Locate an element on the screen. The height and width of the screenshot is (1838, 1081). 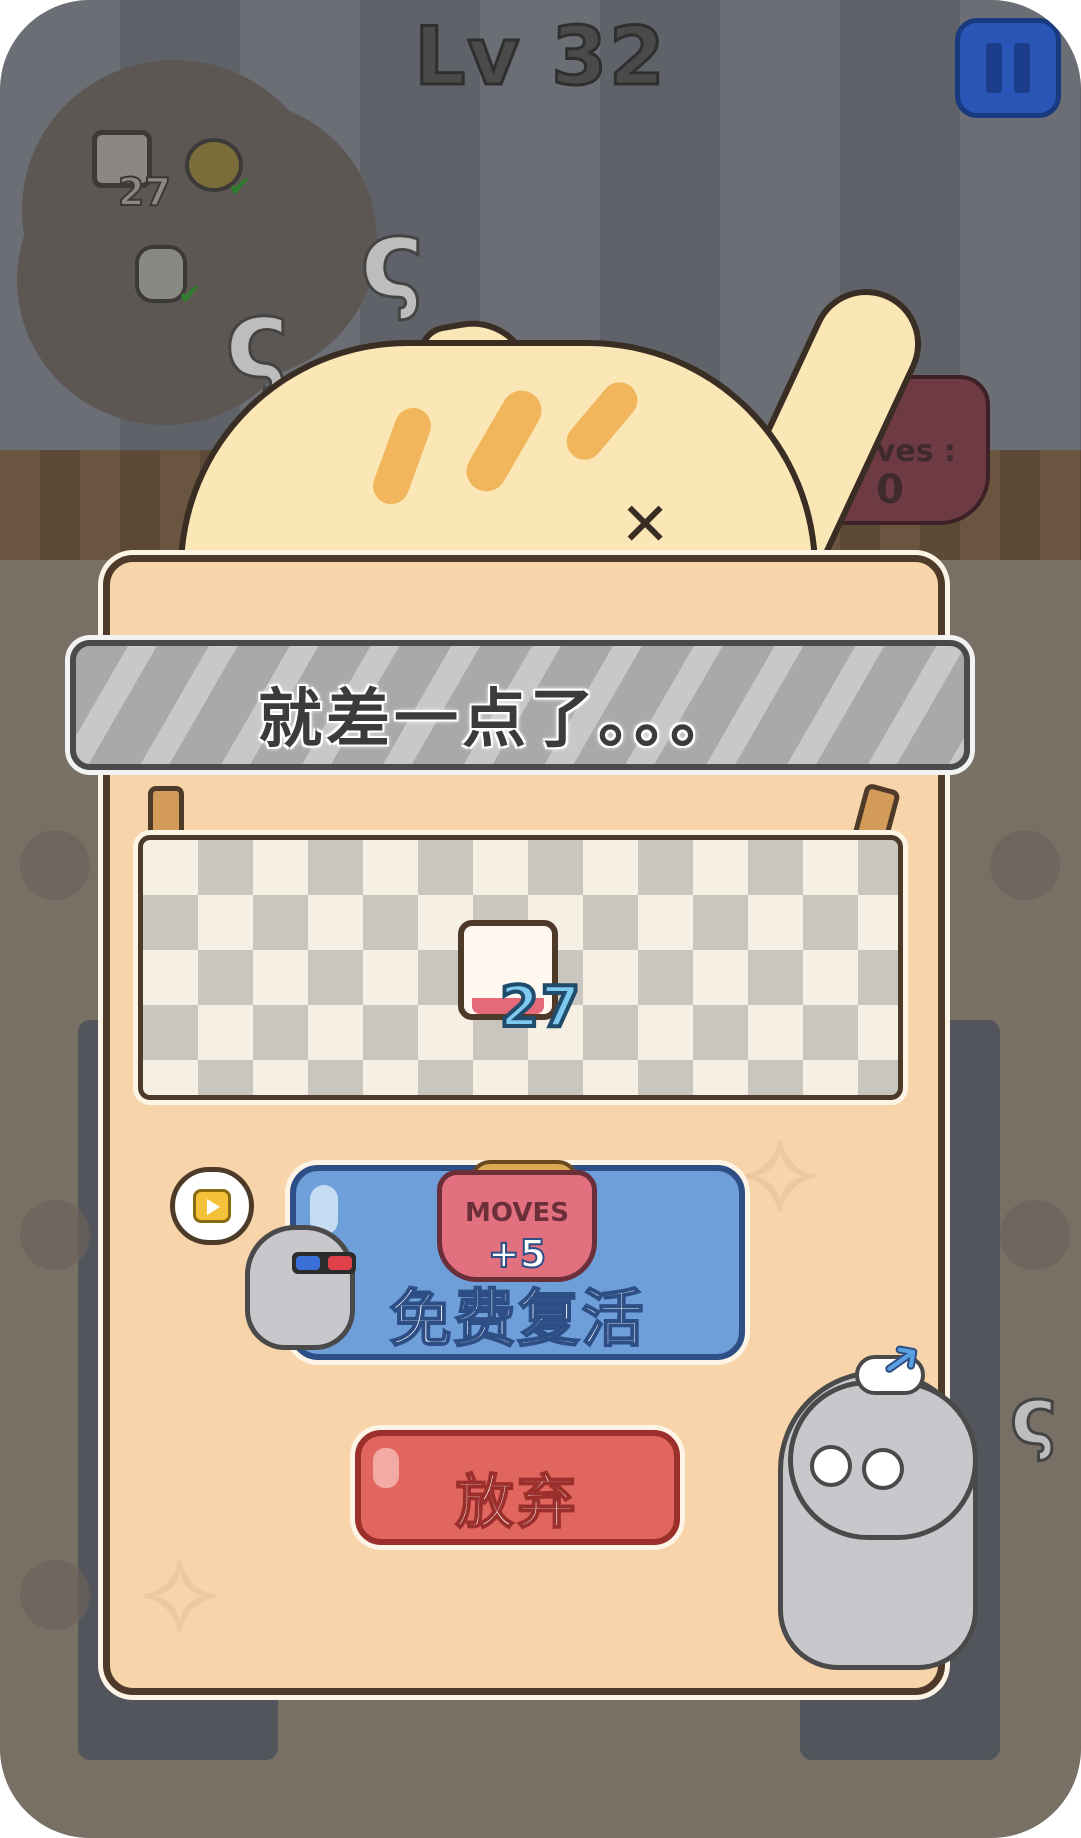
video-play-icon is located at coordinates (212, 1206).